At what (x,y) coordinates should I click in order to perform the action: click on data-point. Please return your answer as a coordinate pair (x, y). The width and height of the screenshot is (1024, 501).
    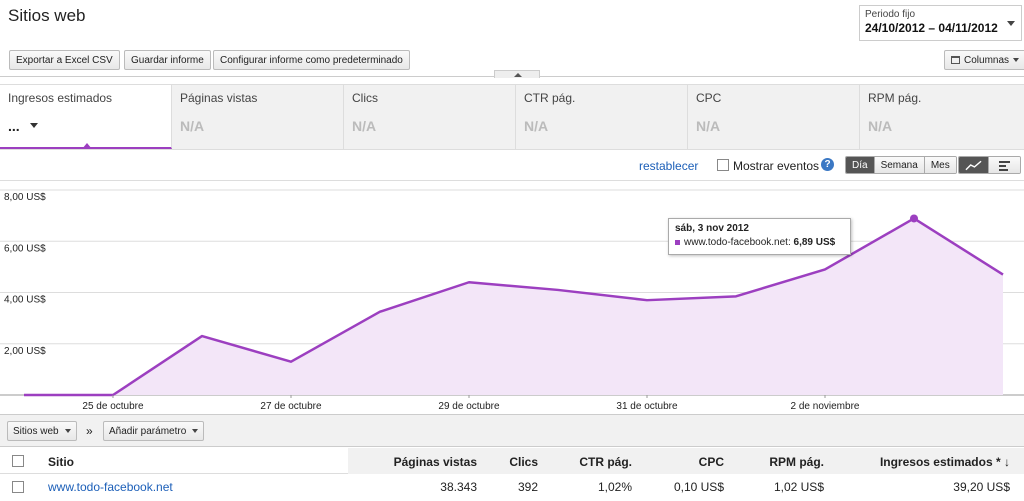
    Looking at the image, I should click on (914, 218).